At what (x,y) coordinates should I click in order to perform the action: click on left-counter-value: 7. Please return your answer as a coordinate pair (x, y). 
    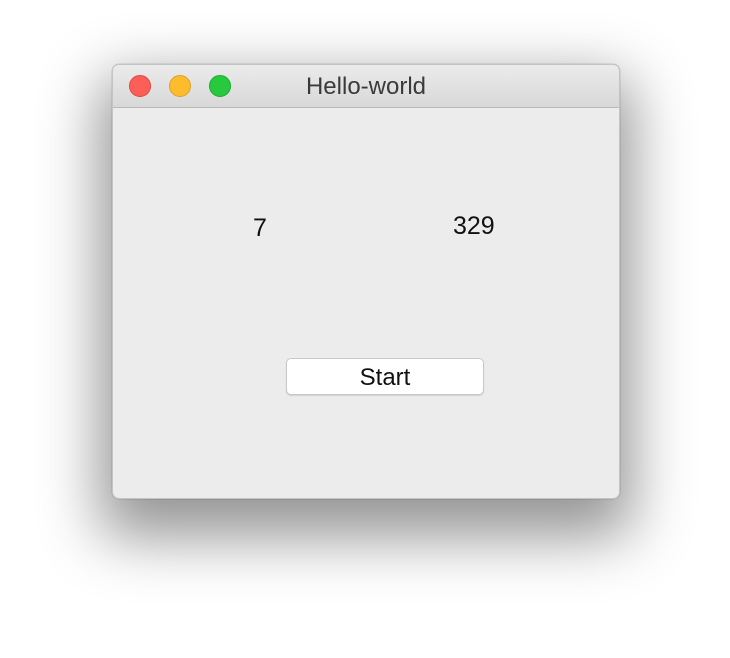
    Looking at the image, I should click on (260, 228).